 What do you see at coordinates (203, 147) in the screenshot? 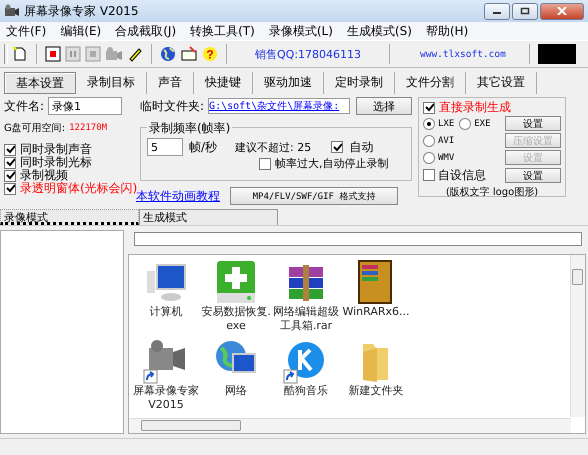
I see `frame-rate-unit: 帧/秒` at bounding box center [203, 147].